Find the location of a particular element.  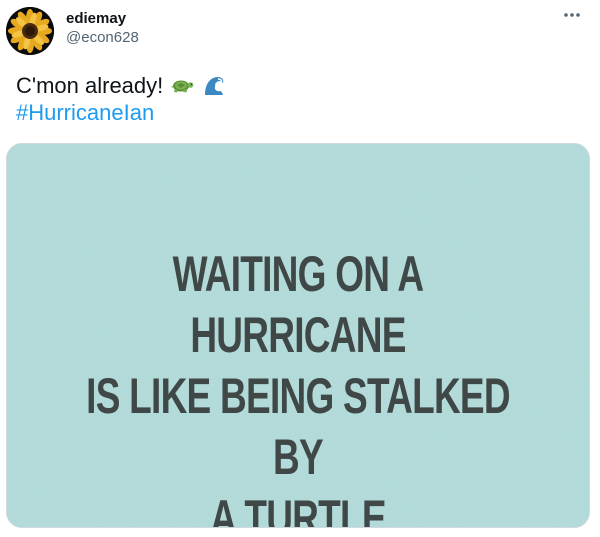

more-options-button is located at coordinates (572, 15).